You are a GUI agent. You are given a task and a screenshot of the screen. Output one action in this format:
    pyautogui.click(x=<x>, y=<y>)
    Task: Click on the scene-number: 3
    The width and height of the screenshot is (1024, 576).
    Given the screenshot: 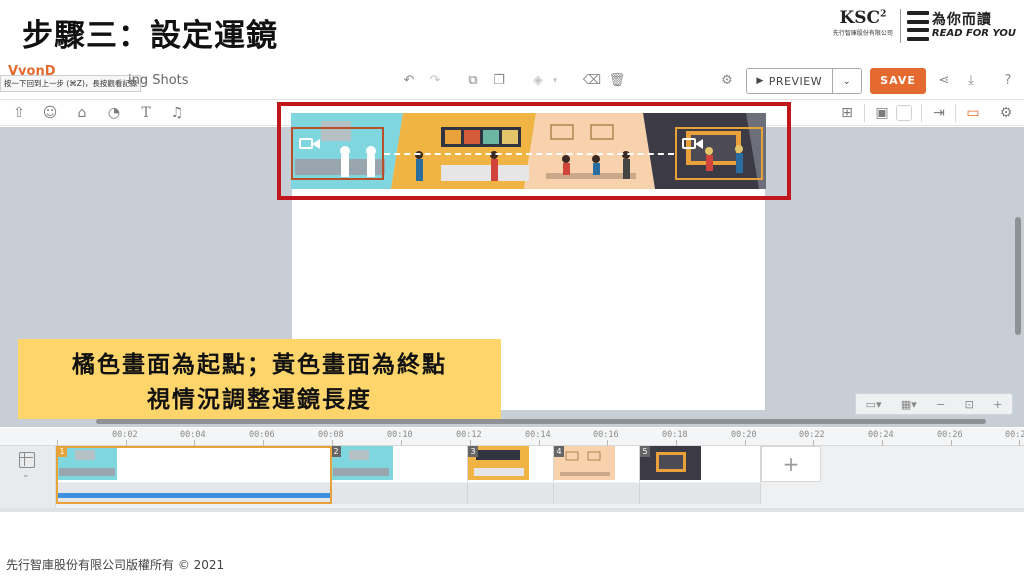 What is the action you would take?
    pyautogui.click(x=473, y=451)
    